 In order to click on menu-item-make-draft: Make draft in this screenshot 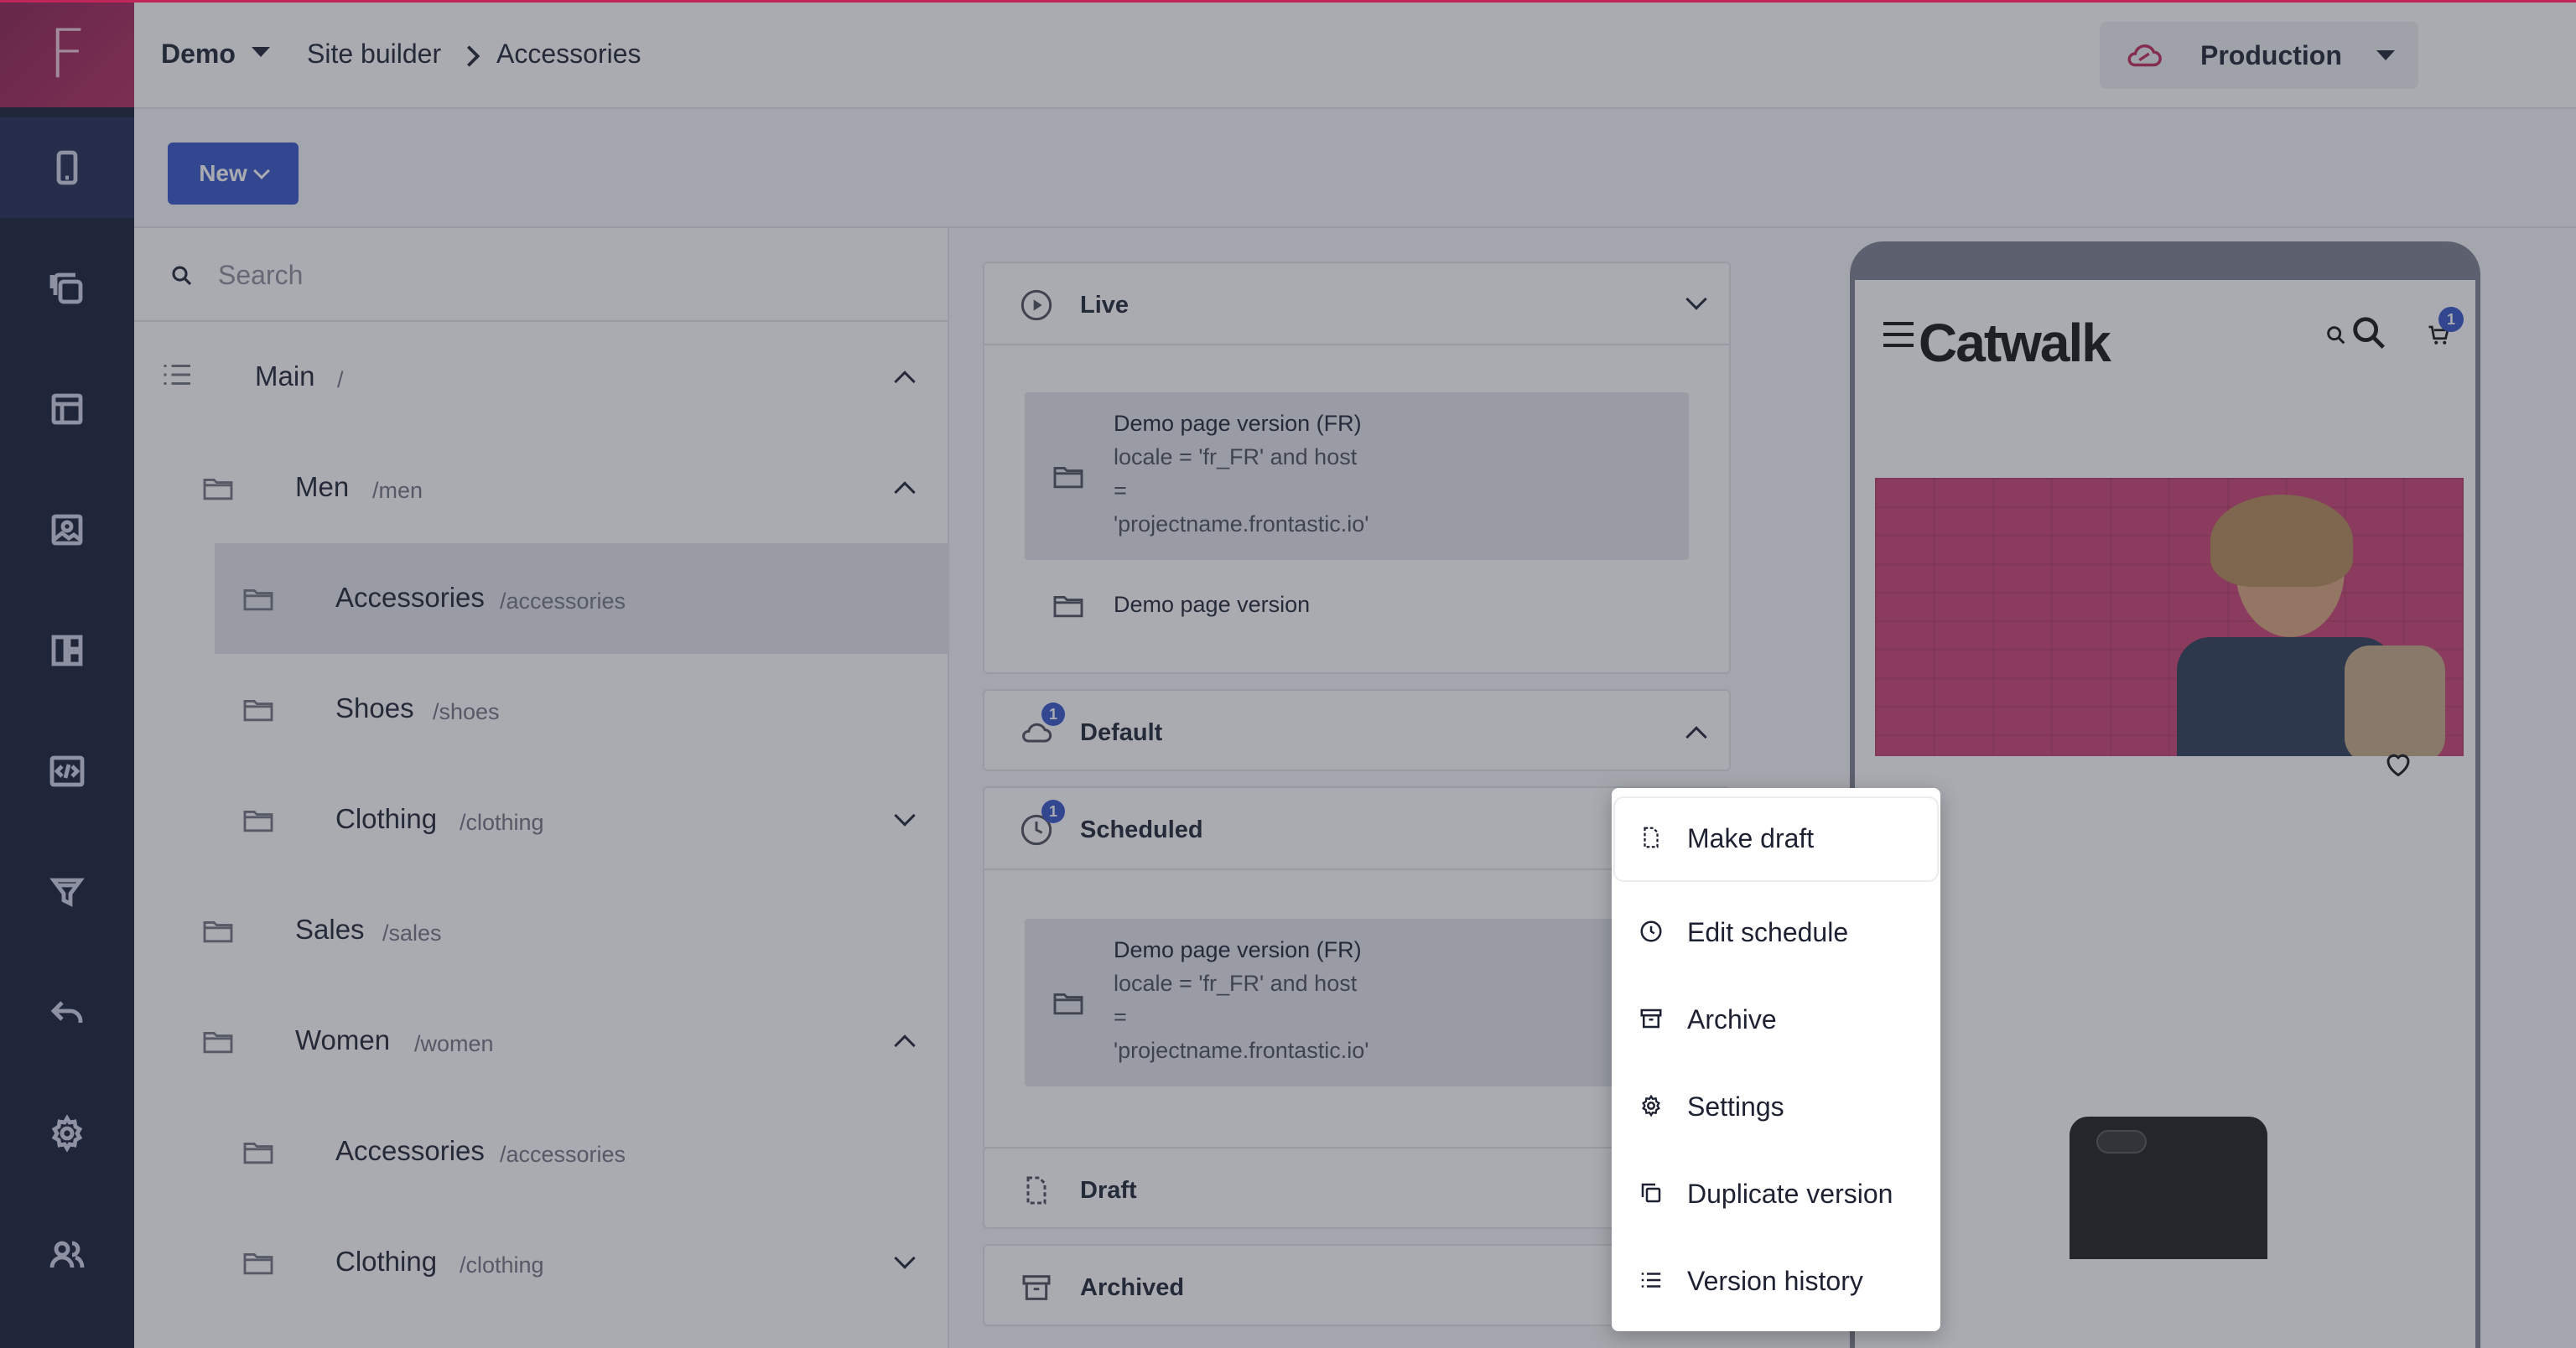, I will do `click(1776, 839)`.